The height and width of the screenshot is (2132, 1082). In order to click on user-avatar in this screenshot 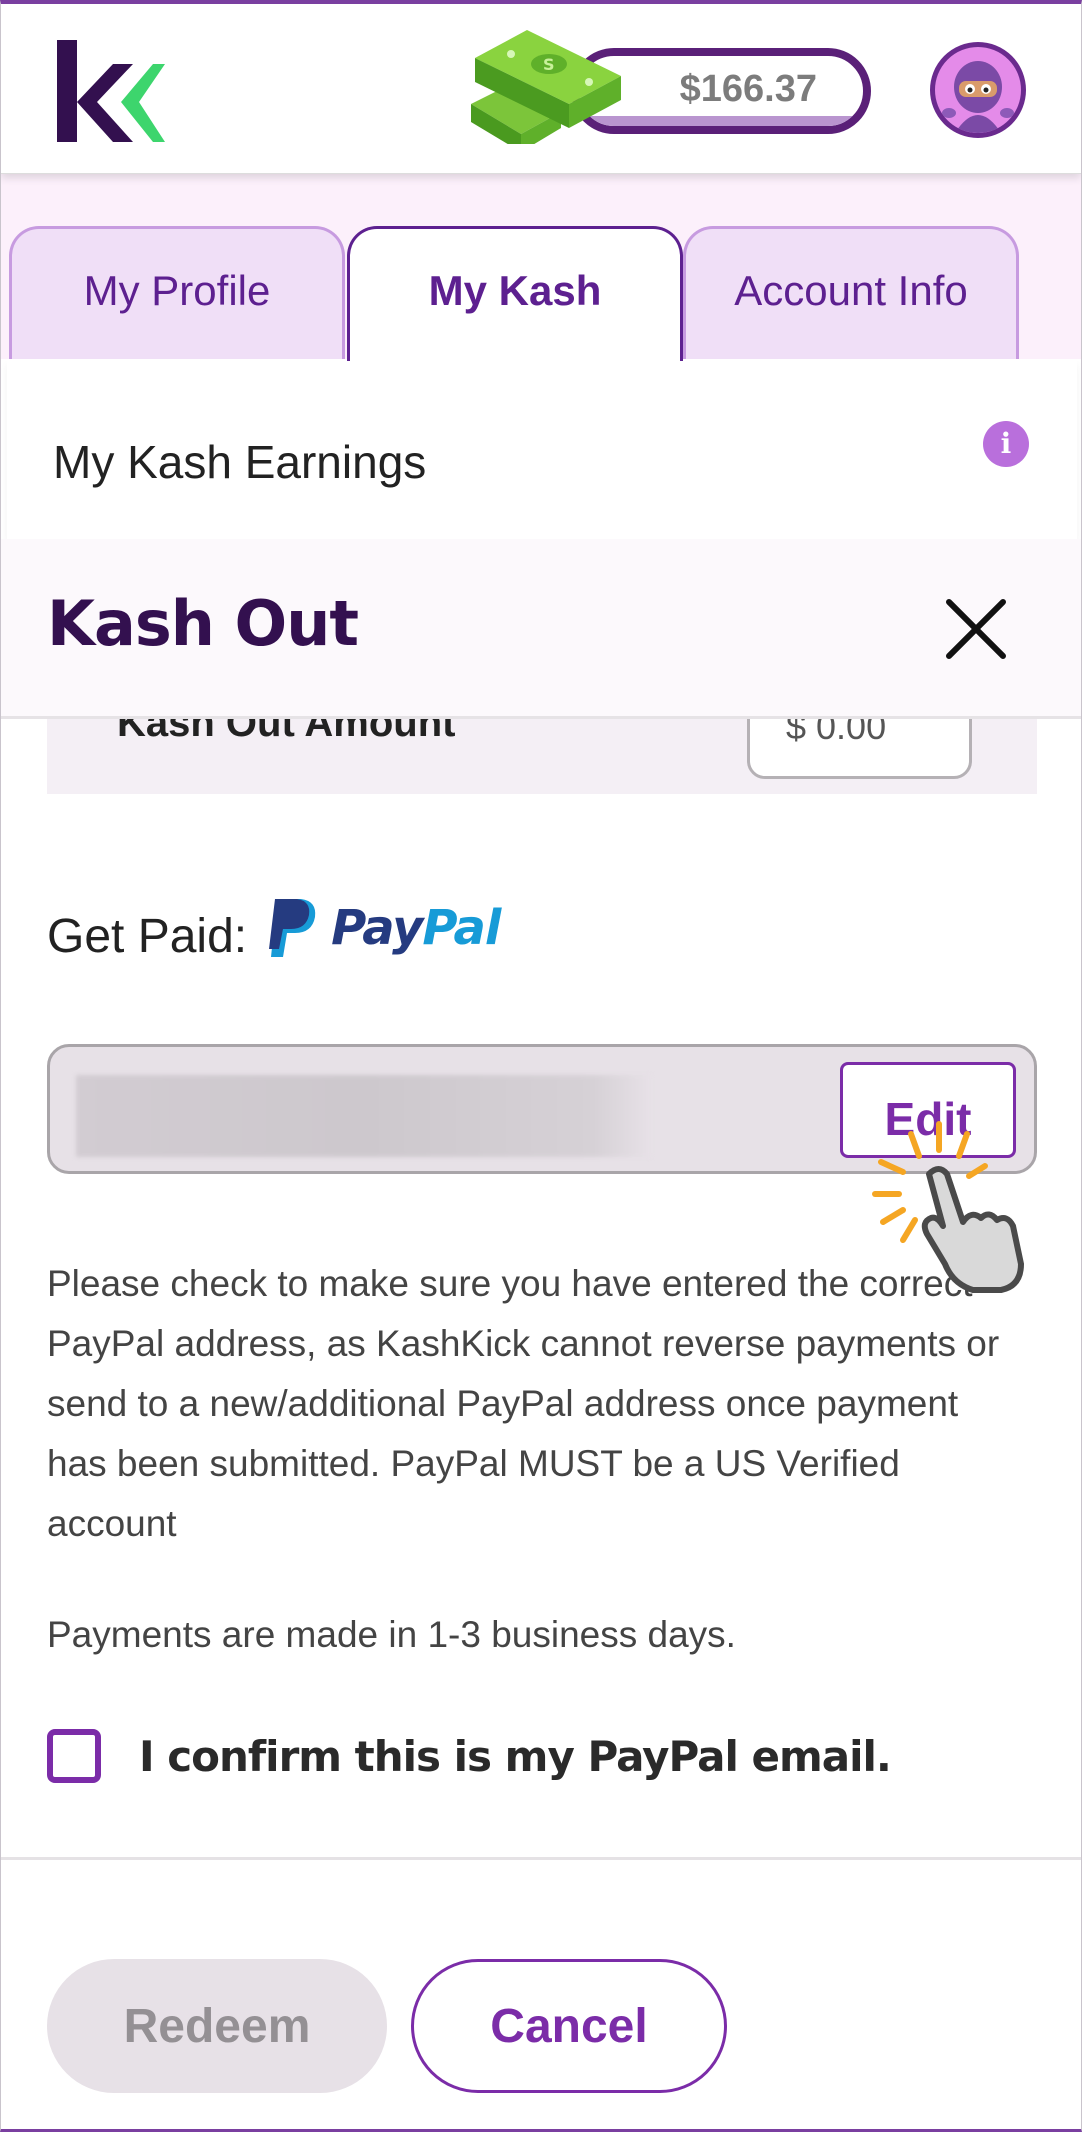, I will do `click(978, 90)`.